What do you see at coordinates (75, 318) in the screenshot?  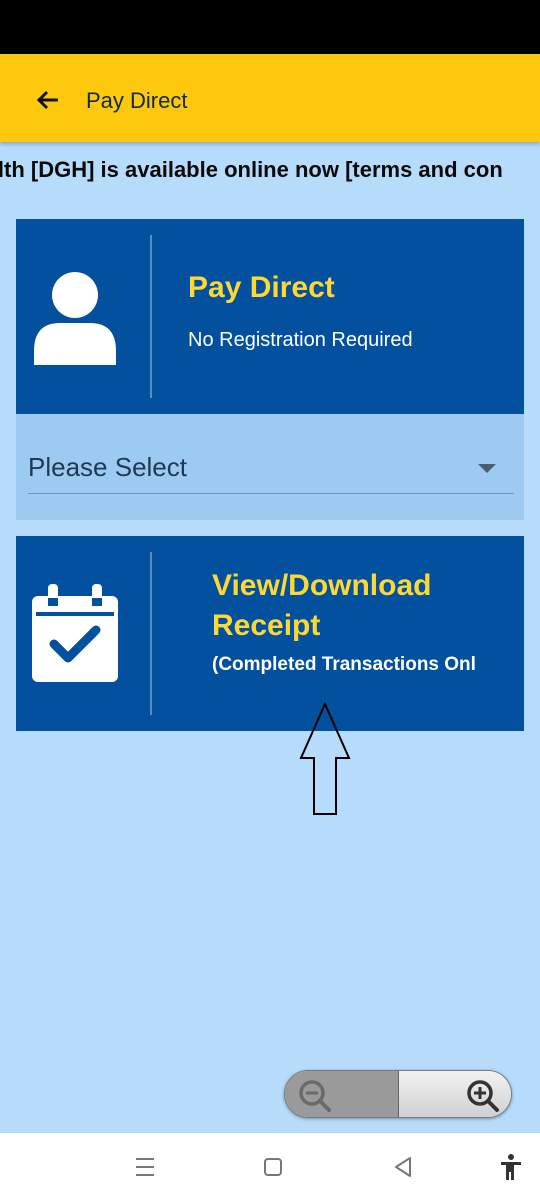 I see `user-icon` at bounding box center [75, 318].